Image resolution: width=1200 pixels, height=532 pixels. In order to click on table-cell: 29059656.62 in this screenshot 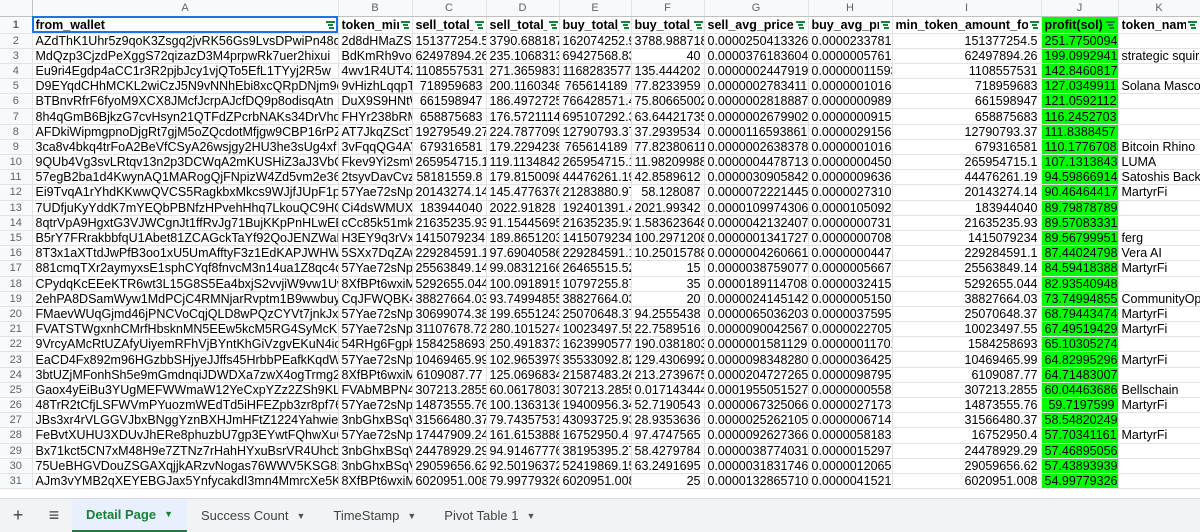, I will do `click(967, 466)`.